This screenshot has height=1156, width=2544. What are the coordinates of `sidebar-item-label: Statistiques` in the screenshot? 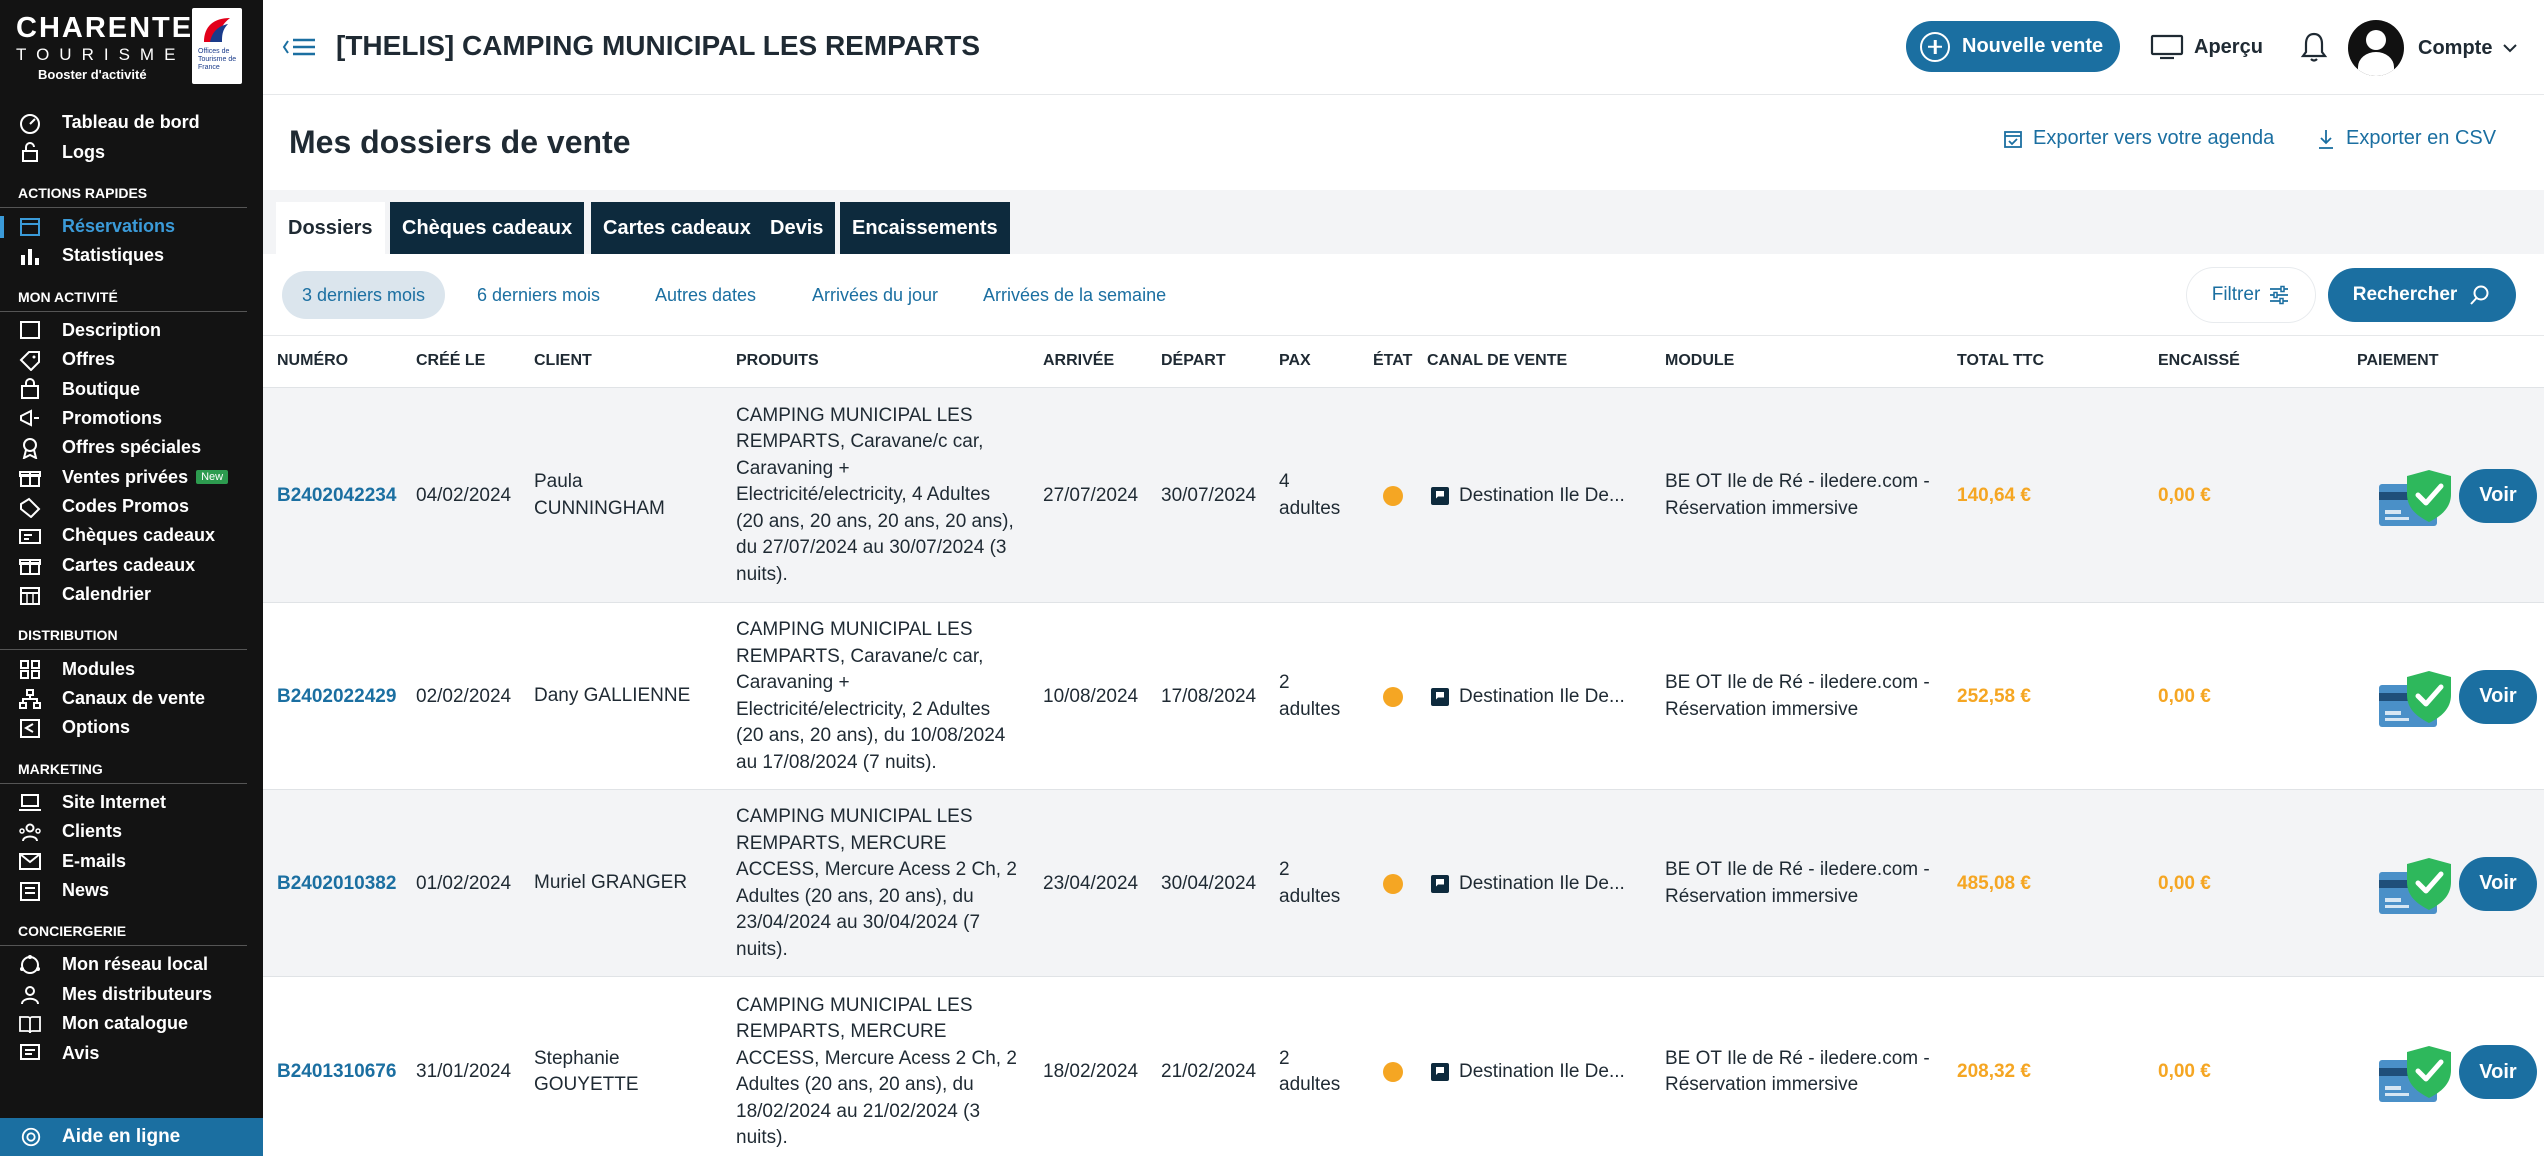 It's located at (113, 255).